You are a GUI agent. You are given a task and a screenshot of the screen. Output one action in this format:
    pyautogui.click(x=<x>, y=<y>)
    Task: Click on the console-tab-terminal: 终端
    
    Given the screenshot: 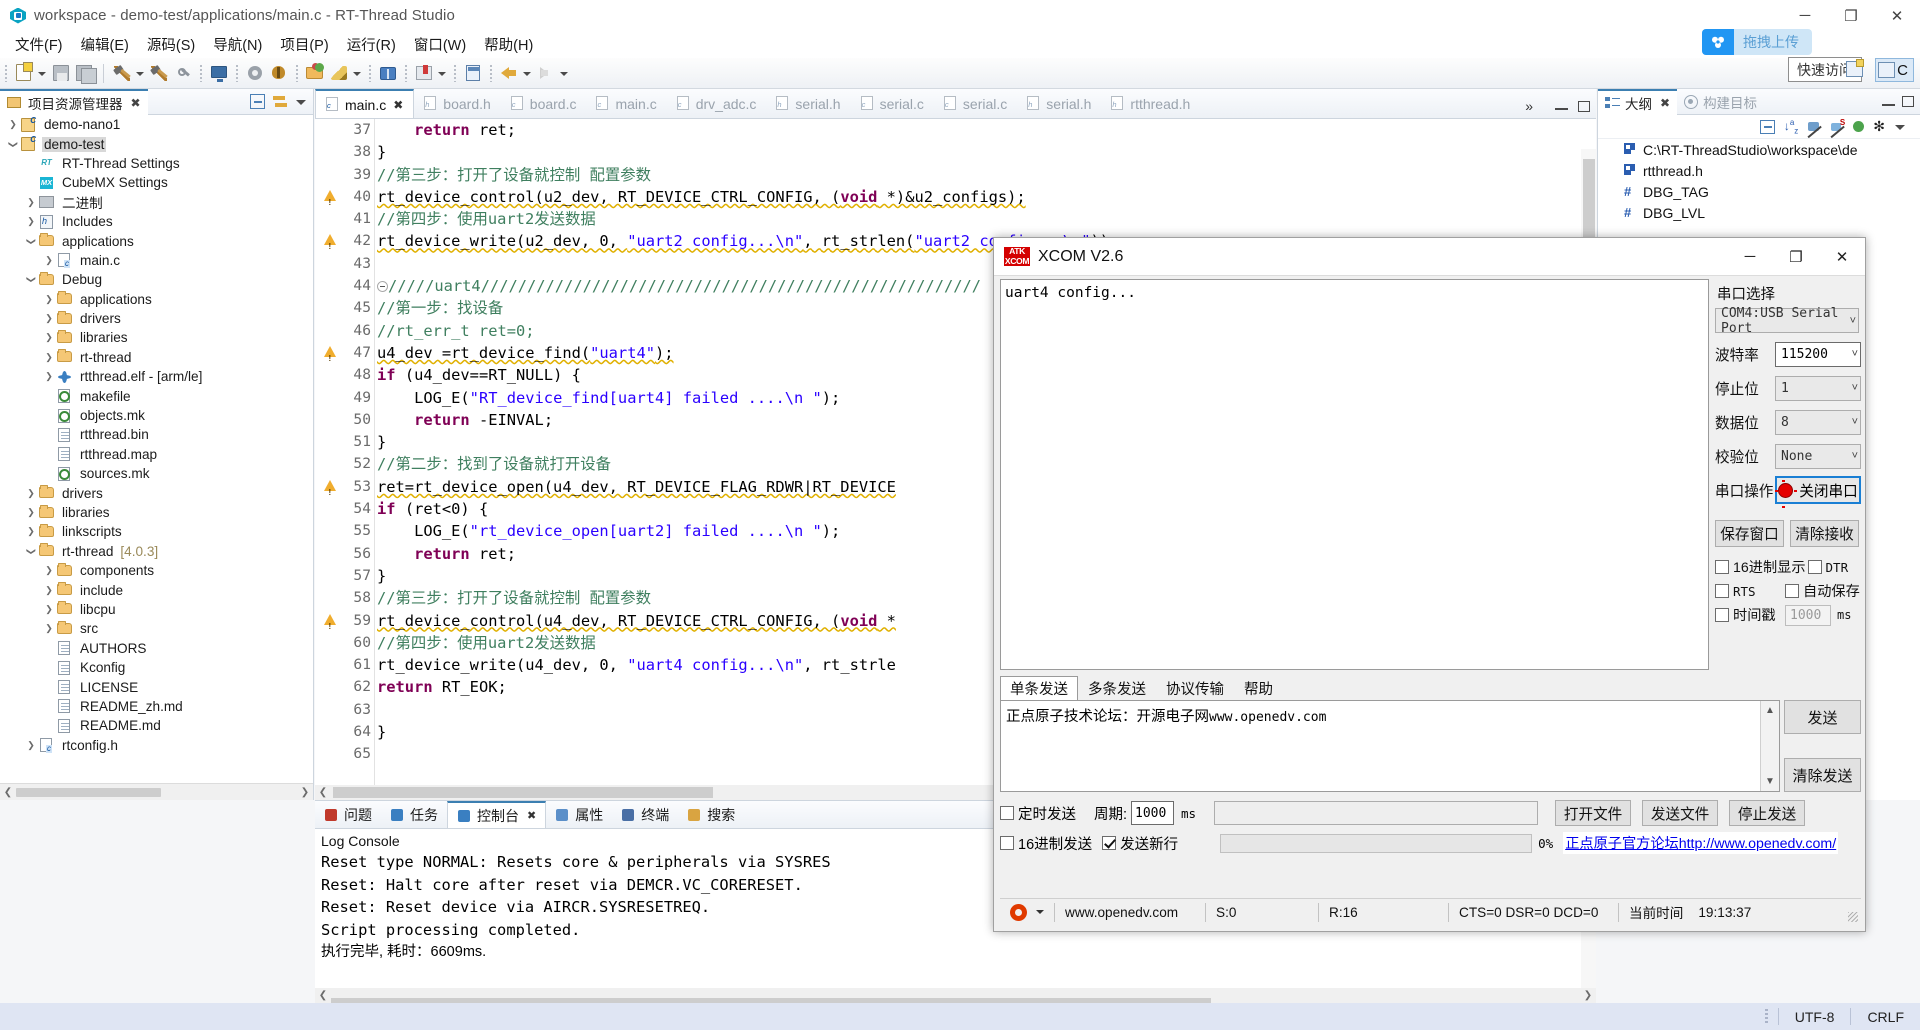 What is the action you would take?
    pyautogui.click(x=645, y=814)
    